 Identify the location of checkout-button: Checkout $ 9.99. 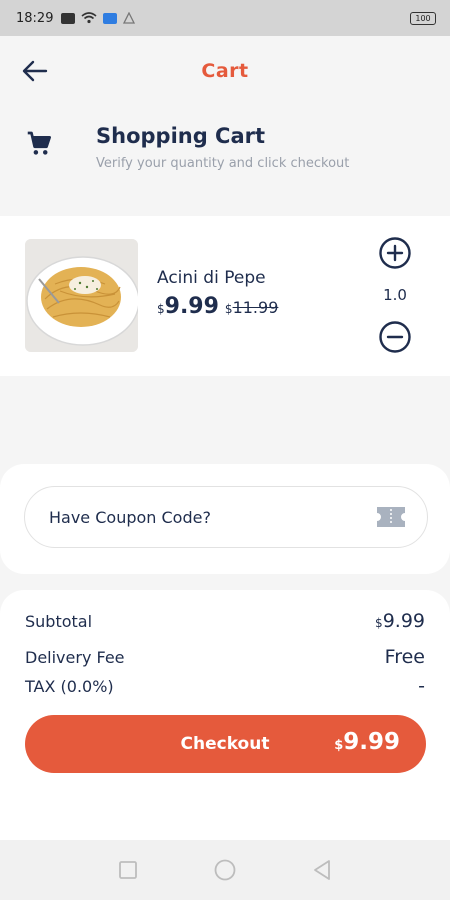
(225, 744).